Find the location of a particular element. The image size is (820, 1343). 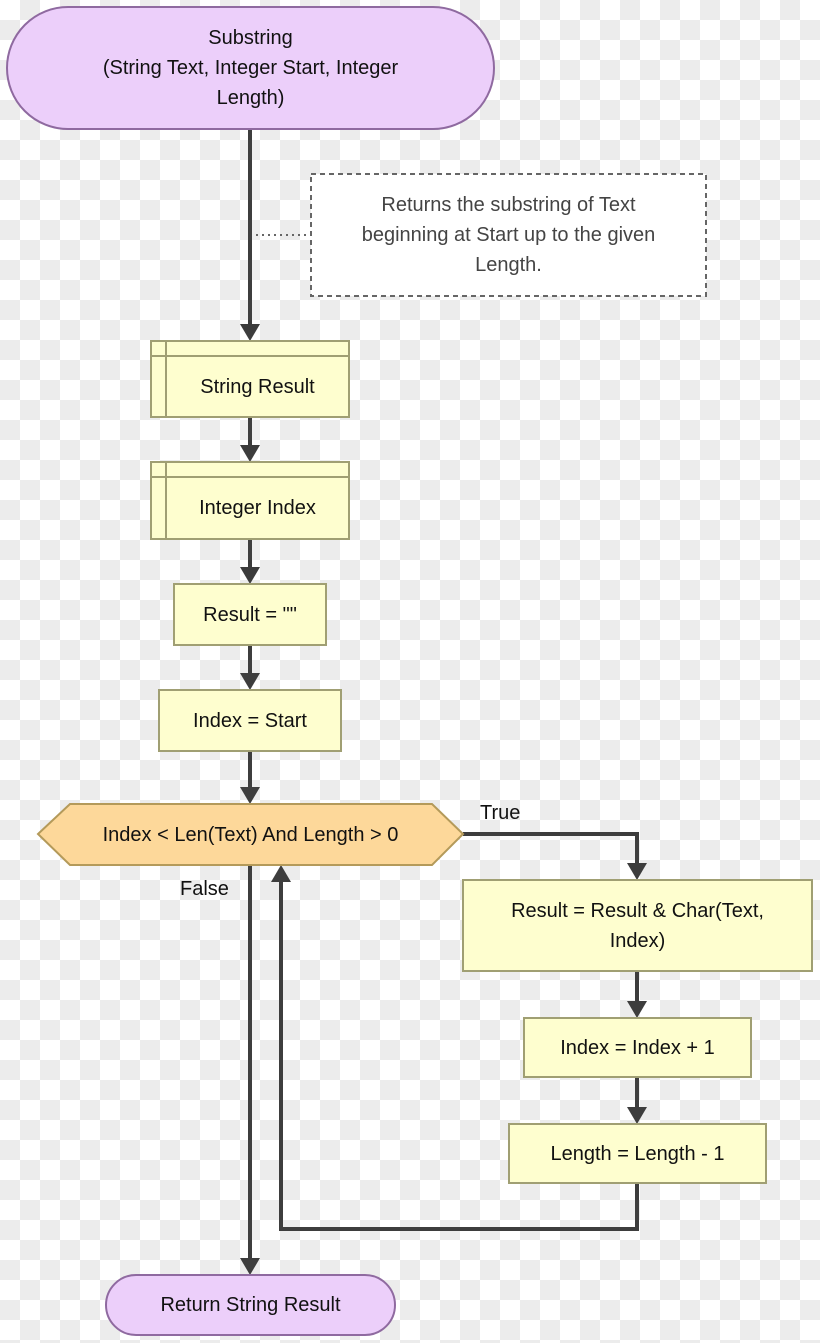

dec-length-label: Length = Length - 1 is located at coordinates (637, 1153).